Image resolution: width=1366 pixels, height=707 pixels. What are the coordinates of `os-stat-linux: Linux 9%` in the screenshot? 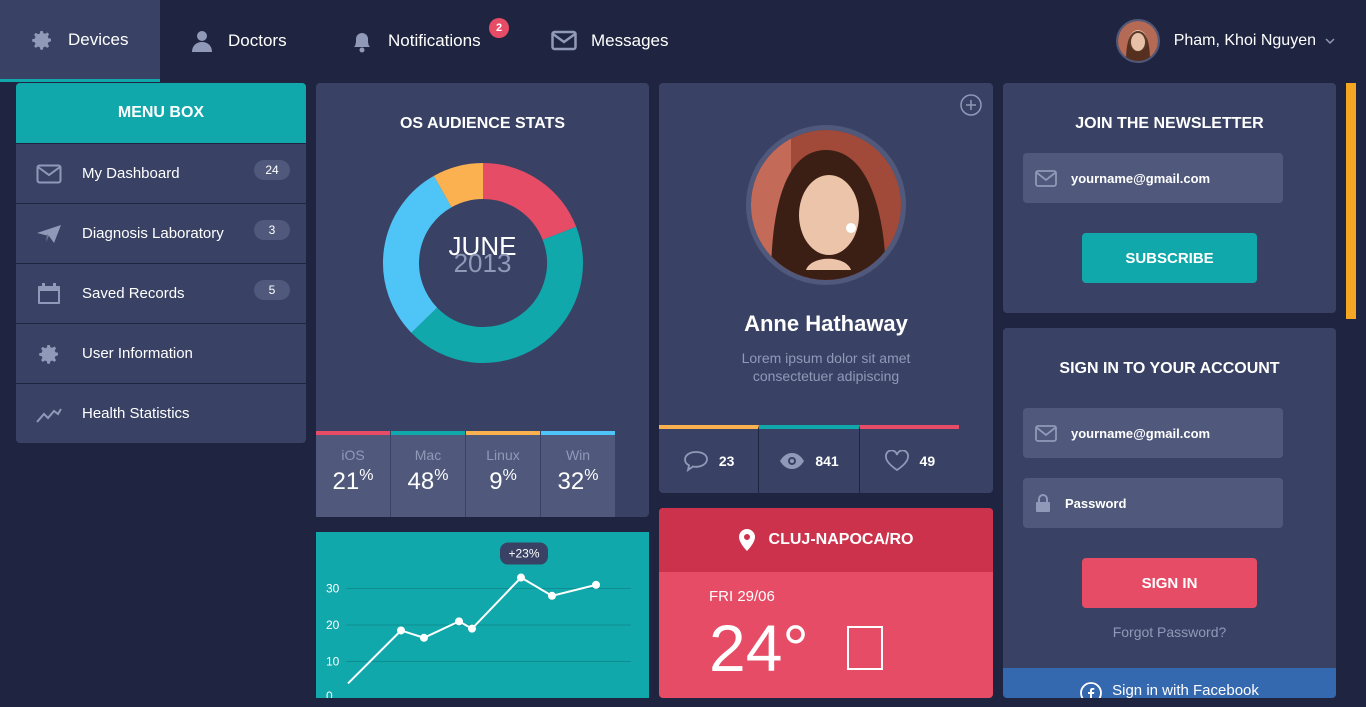 It's located at (503, 474).